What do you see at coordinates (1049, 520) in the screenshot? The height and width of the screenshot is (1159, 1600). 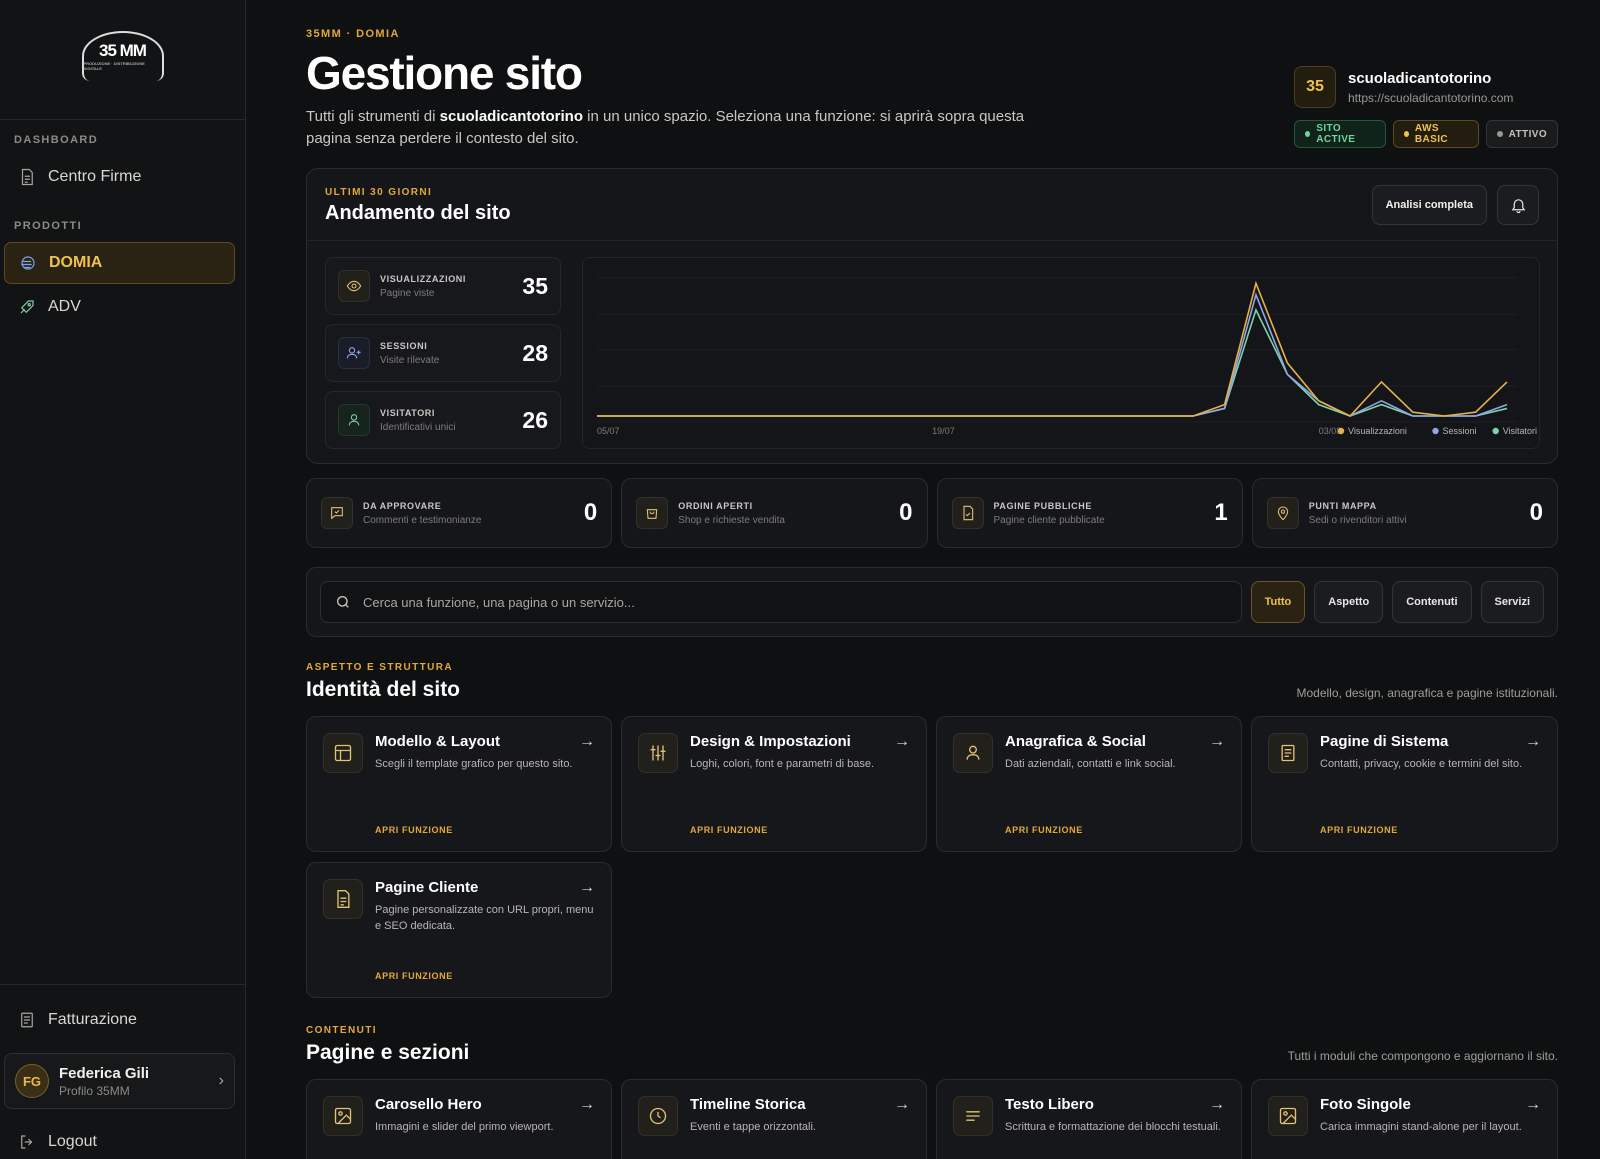 I see `kpi-sub: Pagine cliente pubblicate` at bounding box center [1049, 520].